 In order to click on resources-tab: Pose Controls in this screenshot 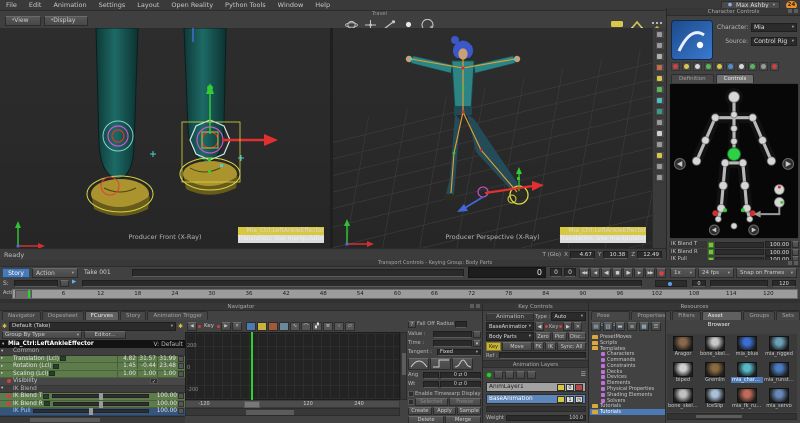, I will do `click(611, 319)`.